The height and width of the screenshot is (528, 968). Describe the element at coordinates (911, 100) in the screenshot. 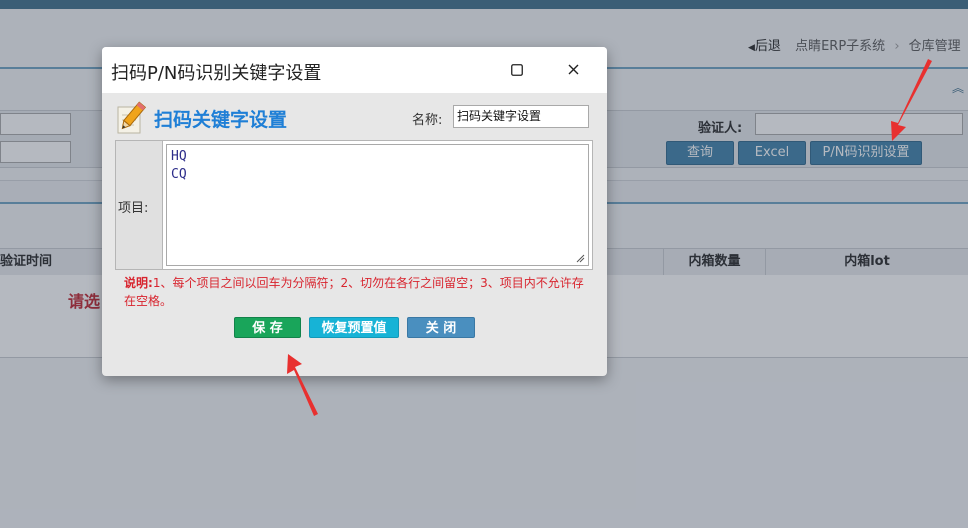

I see `annotation-arrow-top-icon` at that location.